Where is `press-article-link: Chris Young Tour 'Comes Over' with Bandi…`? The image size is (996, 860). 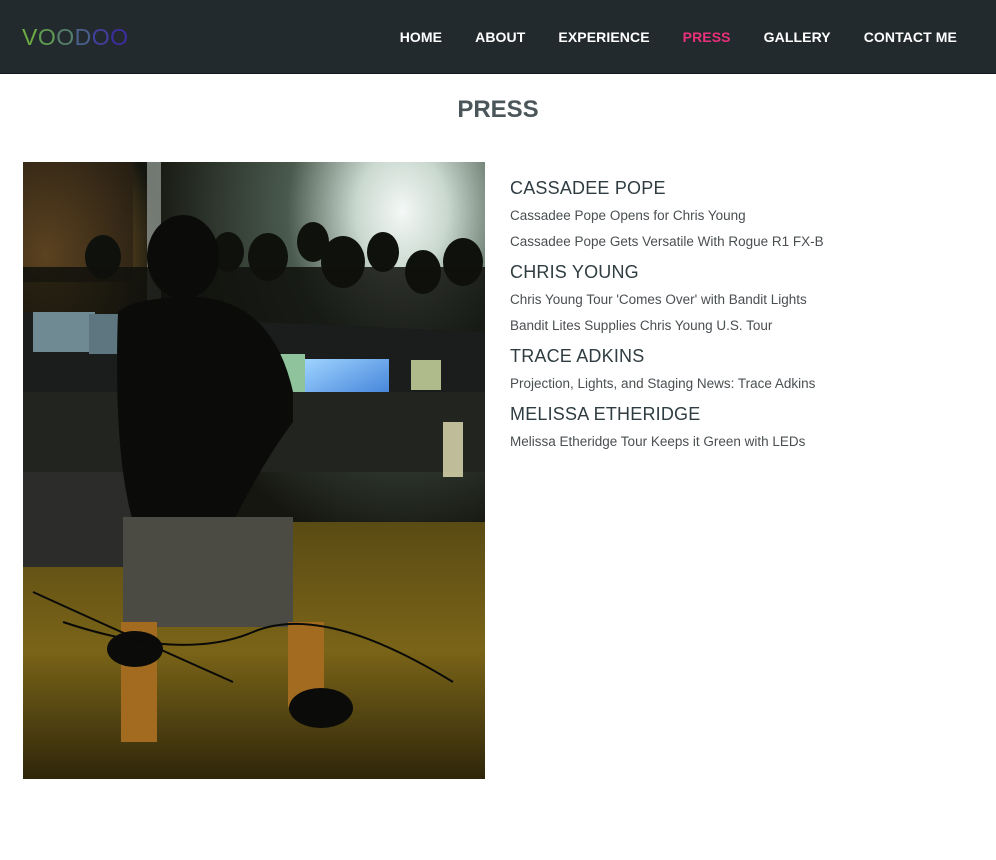
press-article-link: Chris Young Tour 'Comes Over' with Bandi… is located at coordinates (740, 300).